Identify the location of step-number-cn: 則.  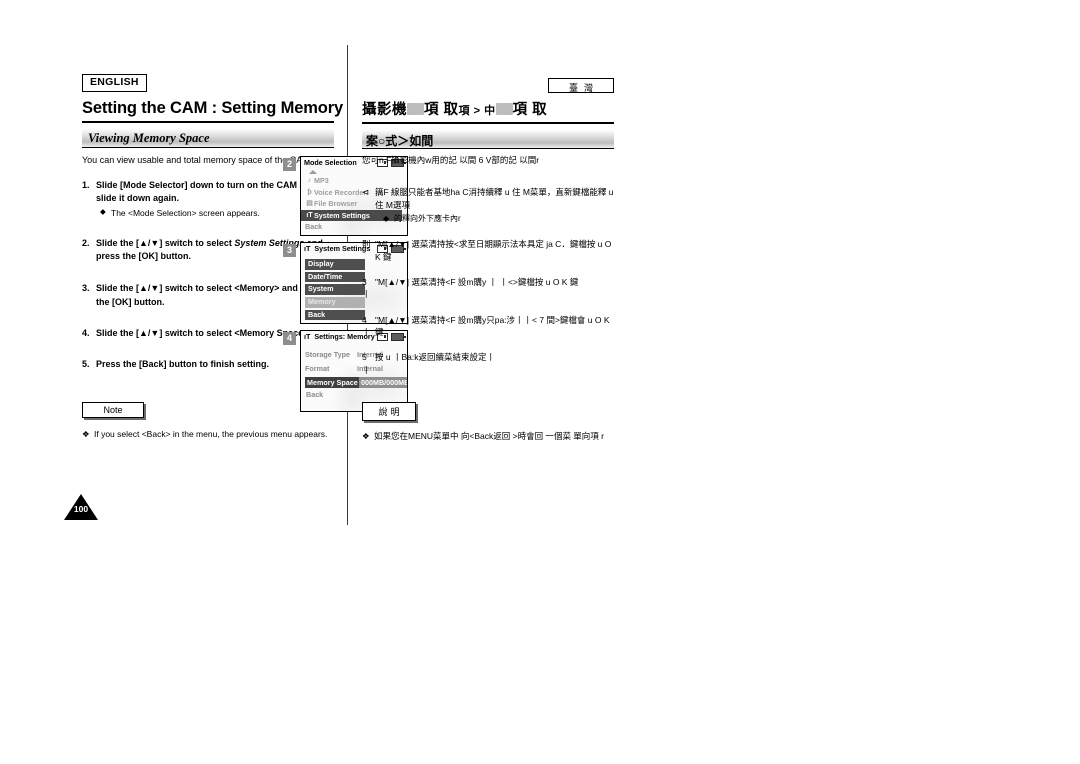
(366, 244).